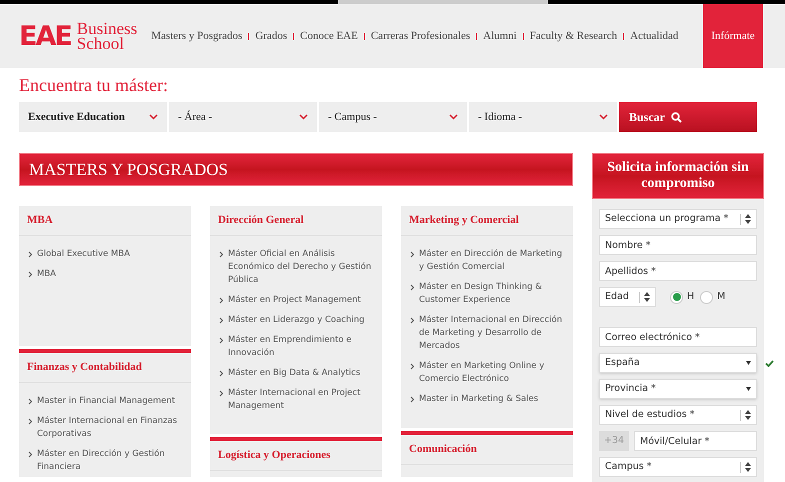 The height and width of the screenshot is (482, 785). Describe the element at coordinates (500, 36) in the screenshot. I see `nav-link: Alumni` at that location.